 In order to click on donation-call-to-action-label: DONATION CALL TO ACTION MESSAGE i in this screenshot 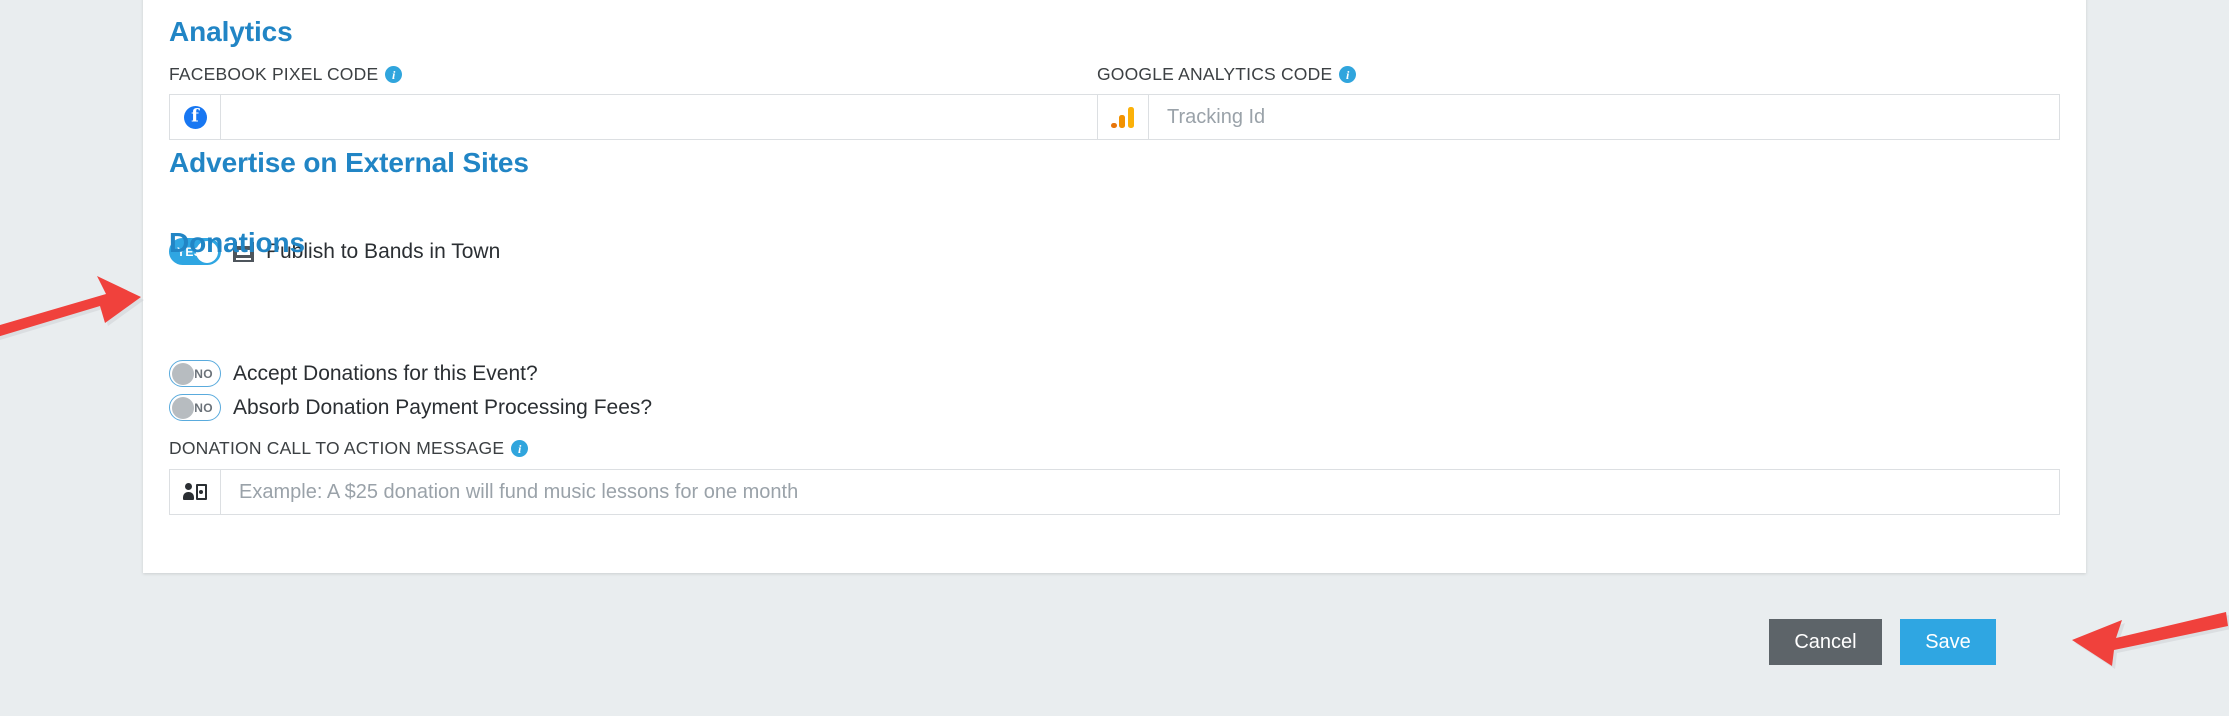, I will do `click(349, 448)`.